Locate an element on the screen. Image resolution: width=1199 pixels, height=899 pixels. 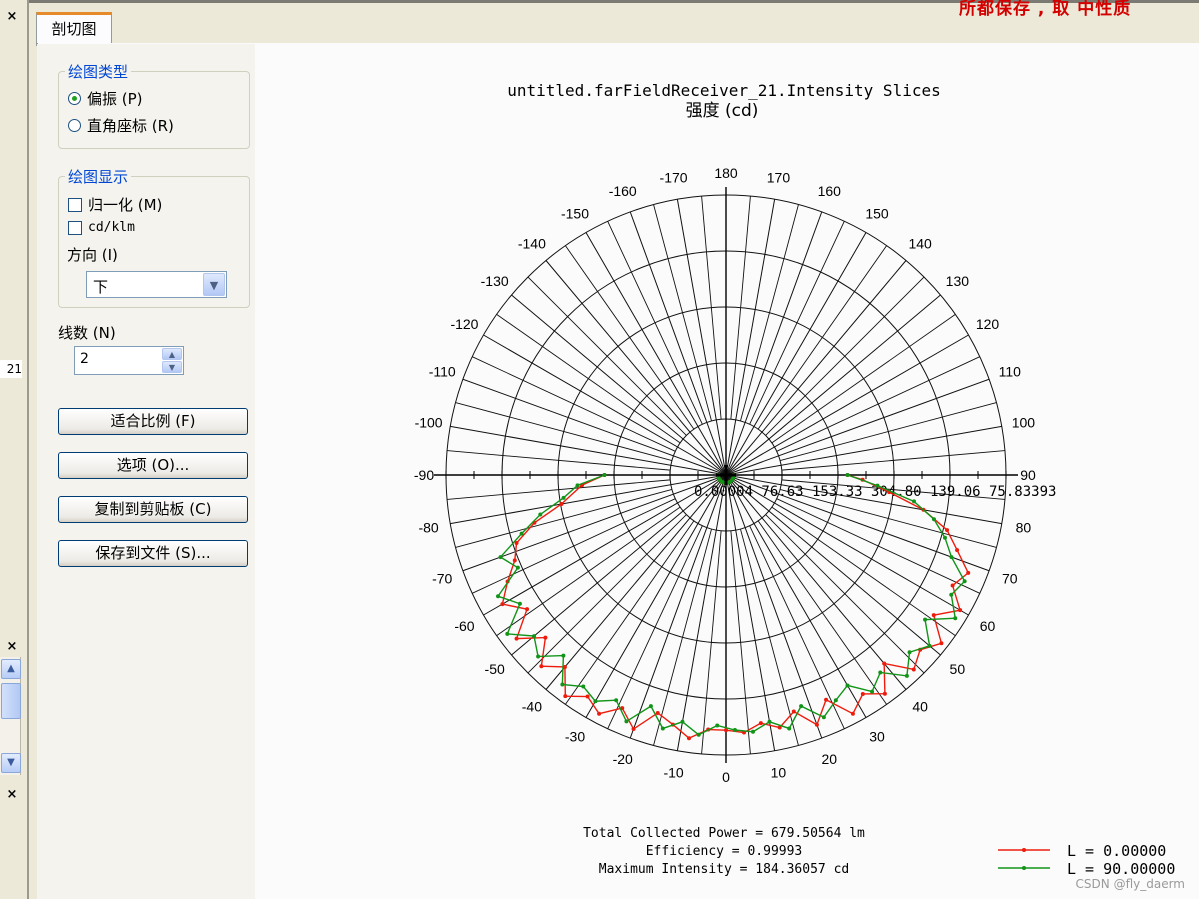
stat-max-intensity: Maximum Intensity = 184.36057 cd is located at coordinates (724, 869).